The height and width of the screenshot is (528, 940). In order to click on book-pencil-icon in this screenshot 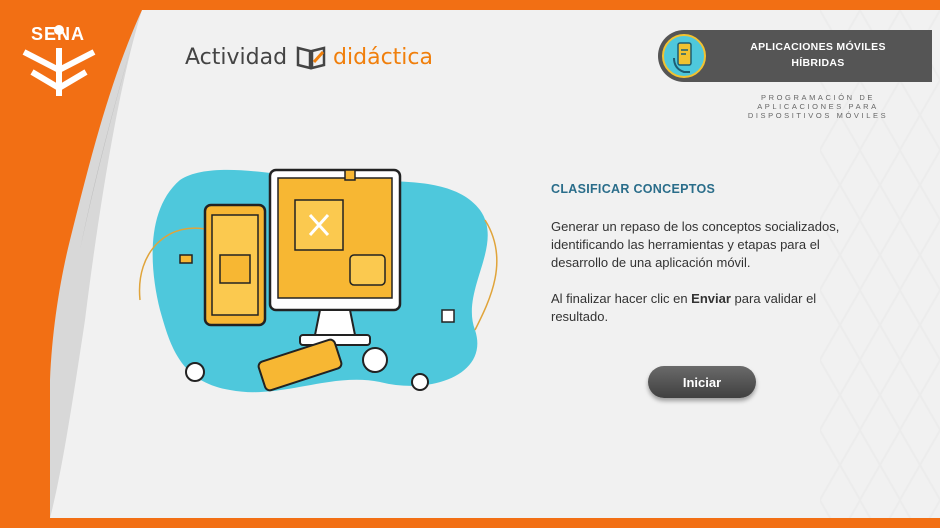, I will do `click(311, 58)`.